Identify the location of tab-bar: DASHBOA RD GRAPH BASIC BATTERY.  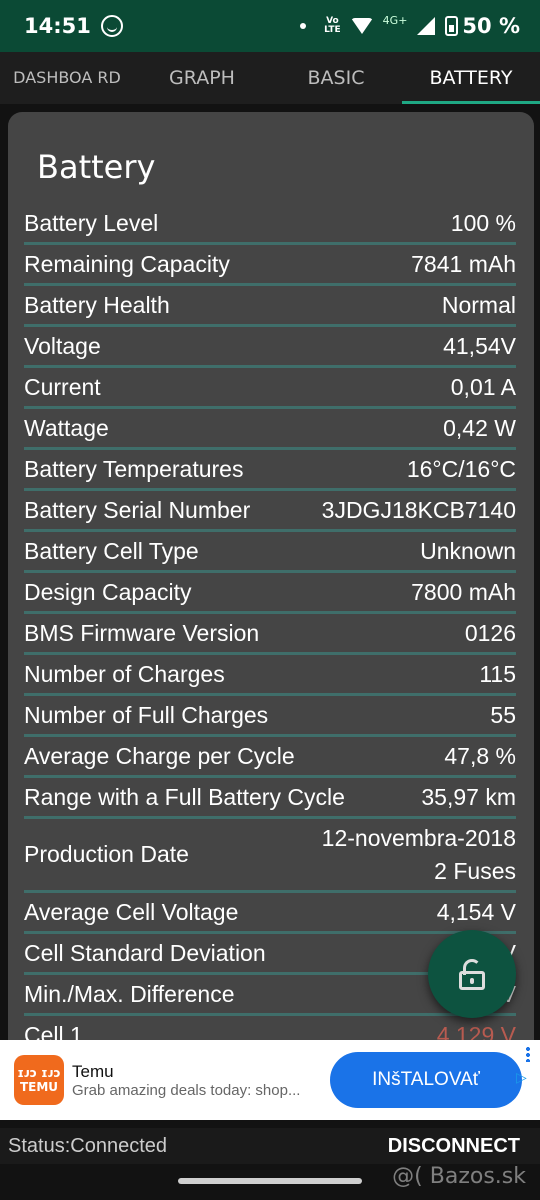
(270, 78).